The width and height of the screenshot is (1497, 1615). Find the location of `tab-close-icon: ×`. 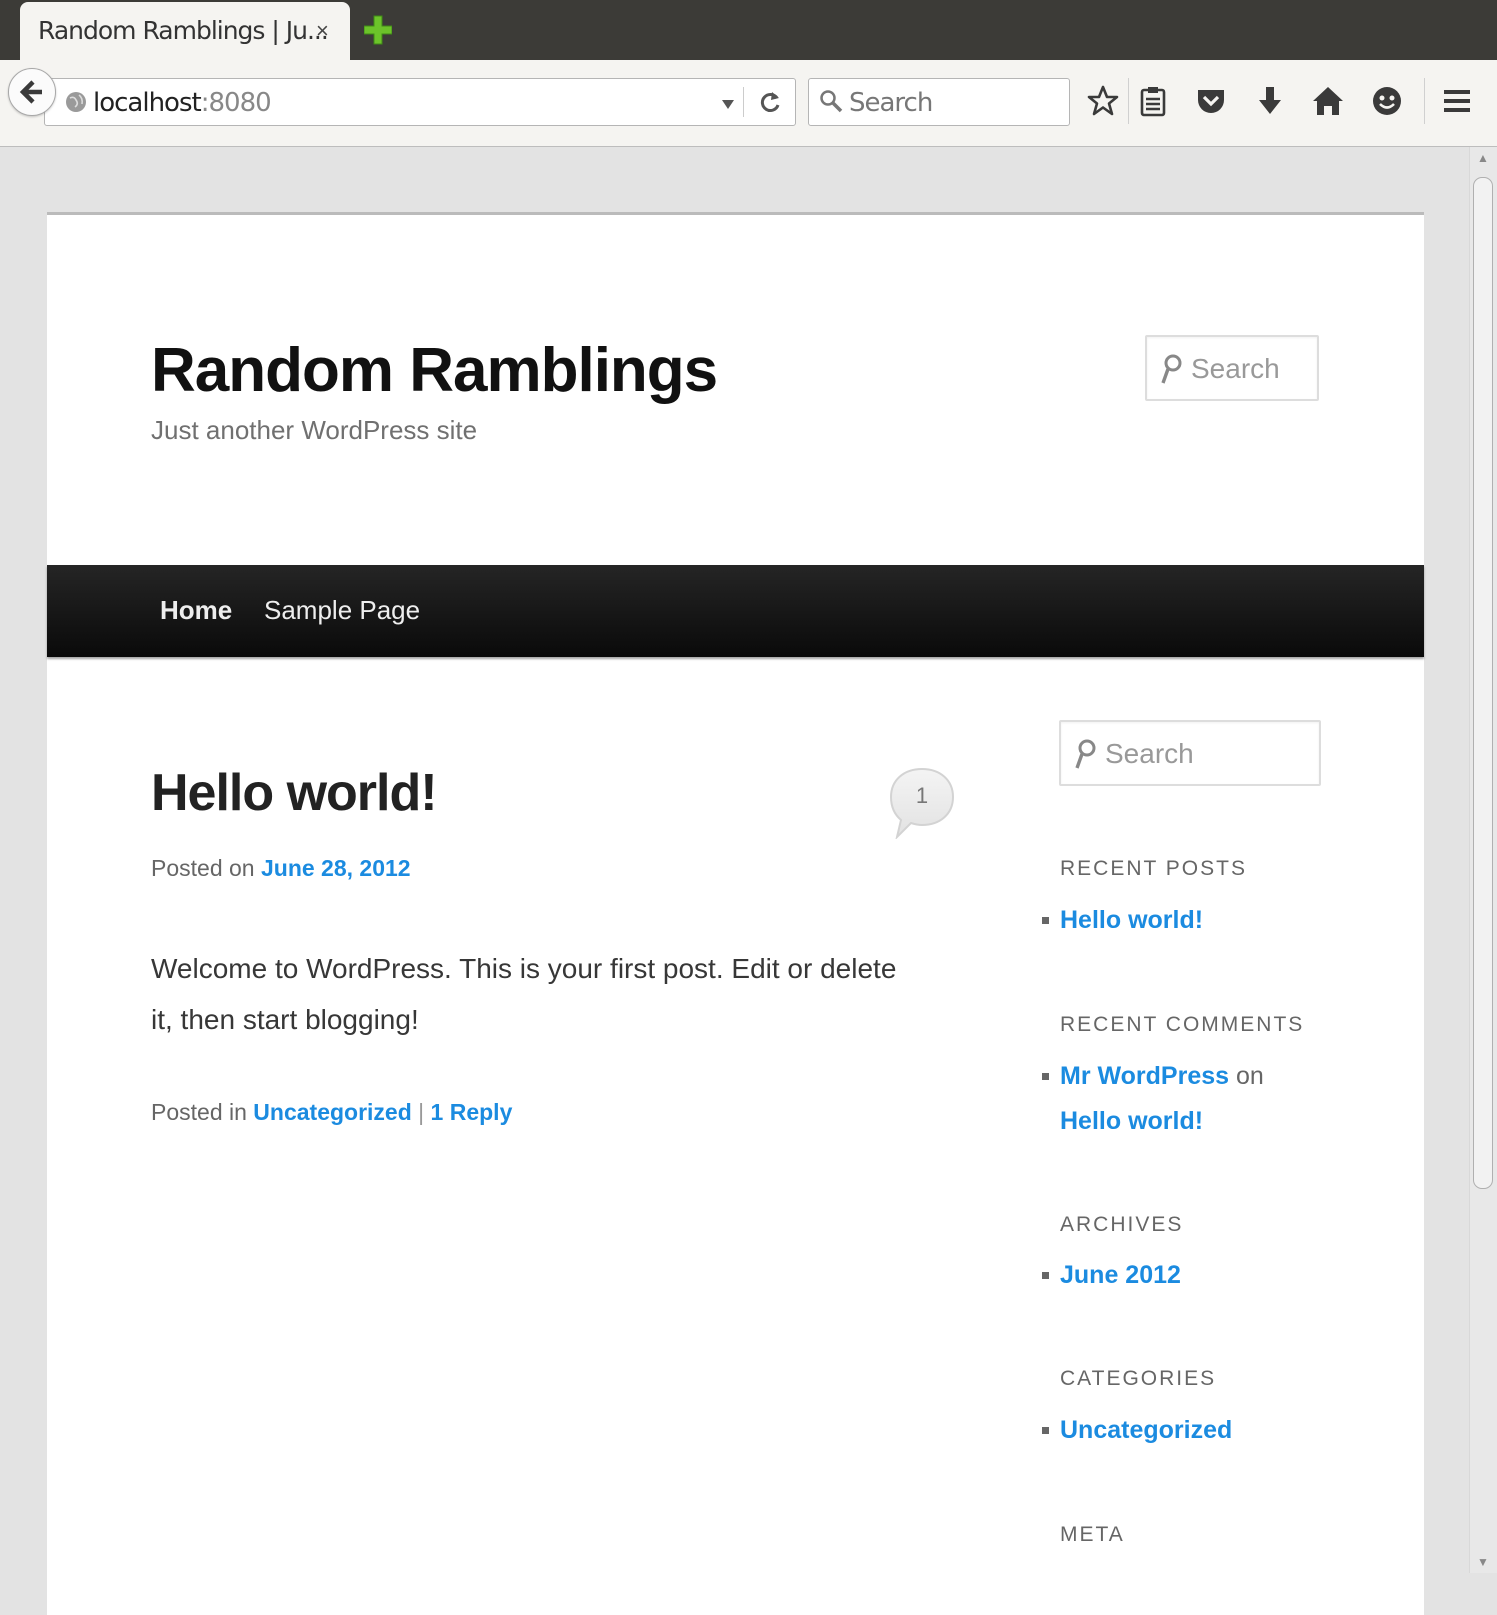

tab-close-icon: × is located at coordinates (322, 31).